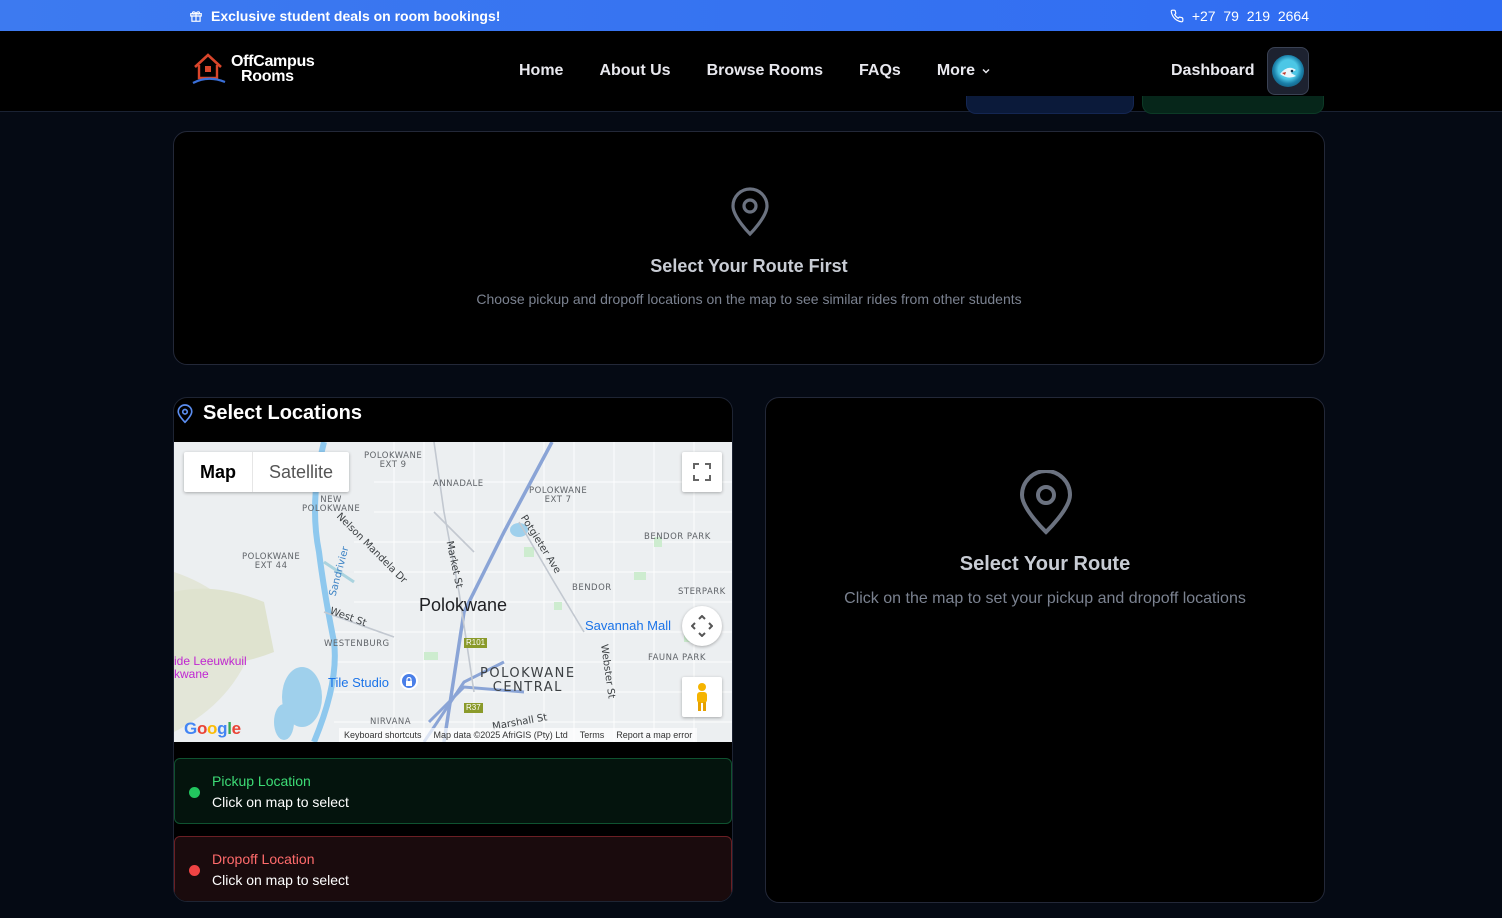  Describe the element at coordinates (280, 802) in the screenshot. I see `pickup-value: Click on map to select` at that location.